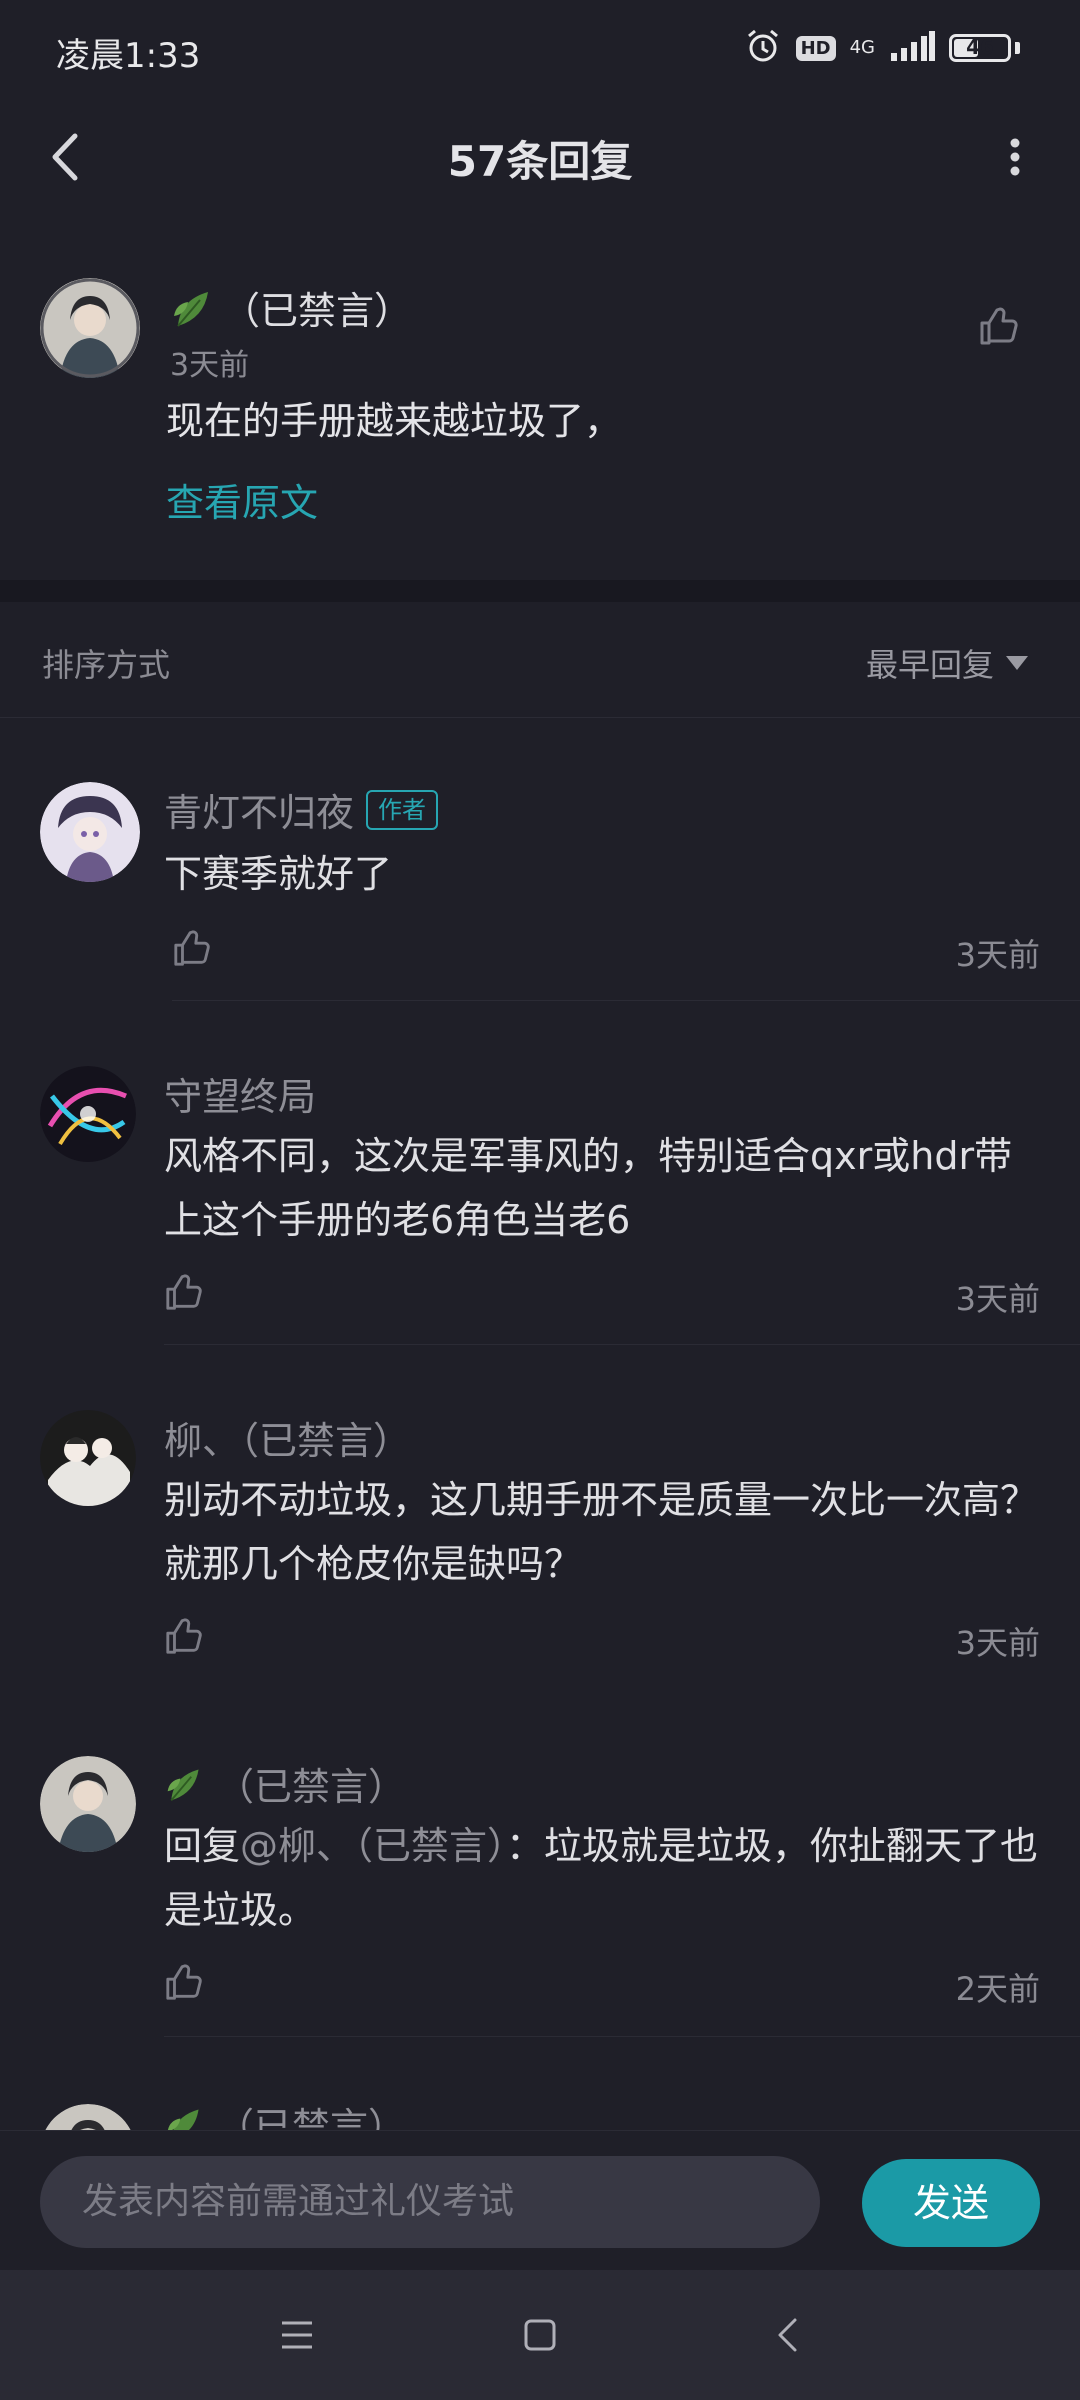  I want to click on system-nav-bar, so click(540, 2335).